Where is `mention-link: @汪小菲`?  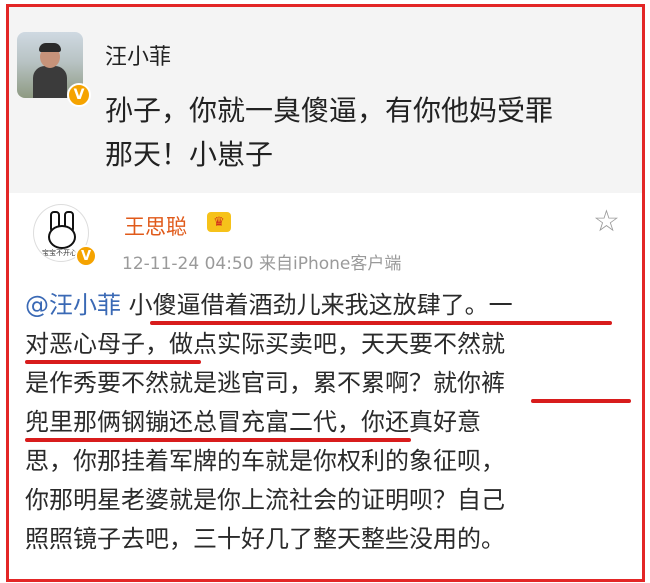
mention-link: @汪小菲 is located at coordinates (73, 305).